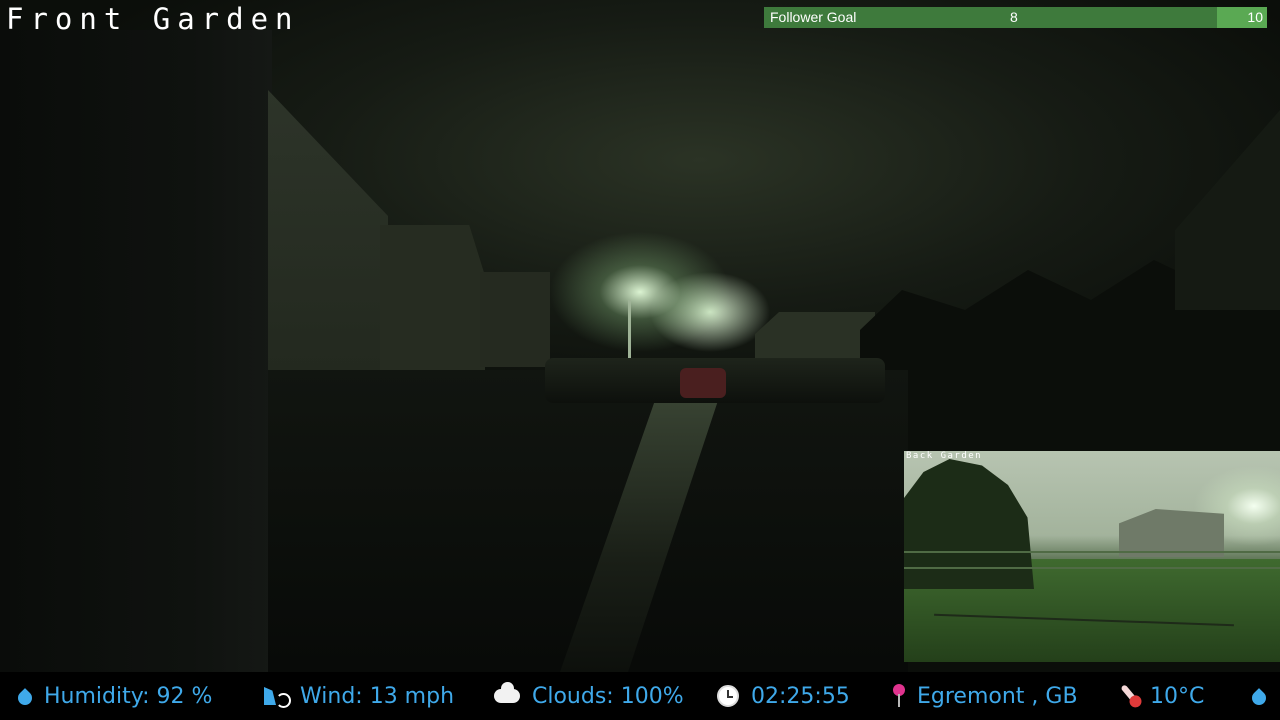  What do you see at coordinates (377, 696) in the screenshot?
I see `wind-text: Wind: 13 mph` at bounding box center [377, 696].